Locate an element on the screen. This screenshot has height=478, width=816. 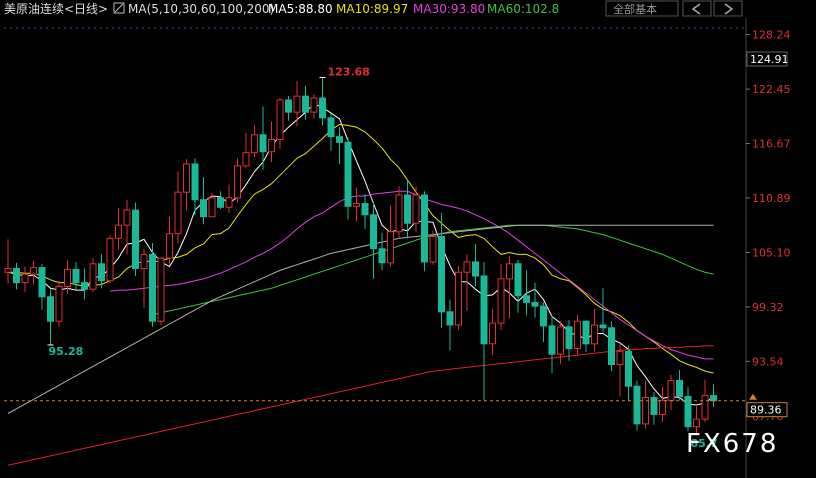
y-tick-label: 122.45 is located at coordinates (771, 89).